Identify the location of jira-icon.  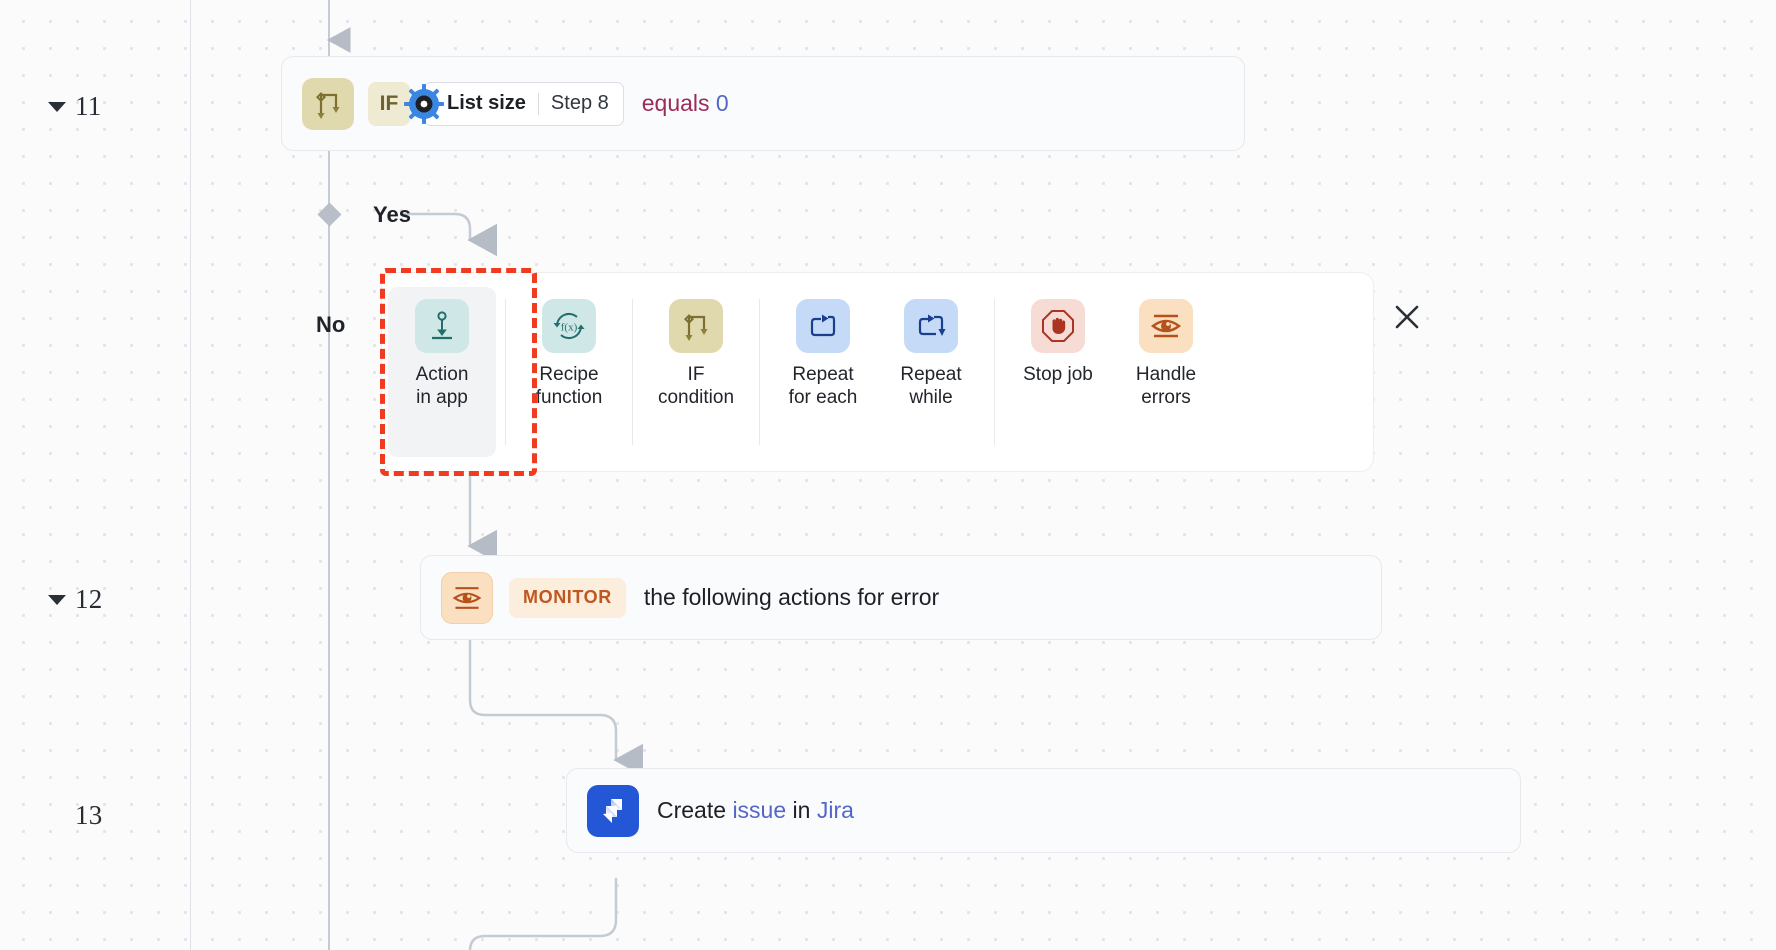
(613, 810).